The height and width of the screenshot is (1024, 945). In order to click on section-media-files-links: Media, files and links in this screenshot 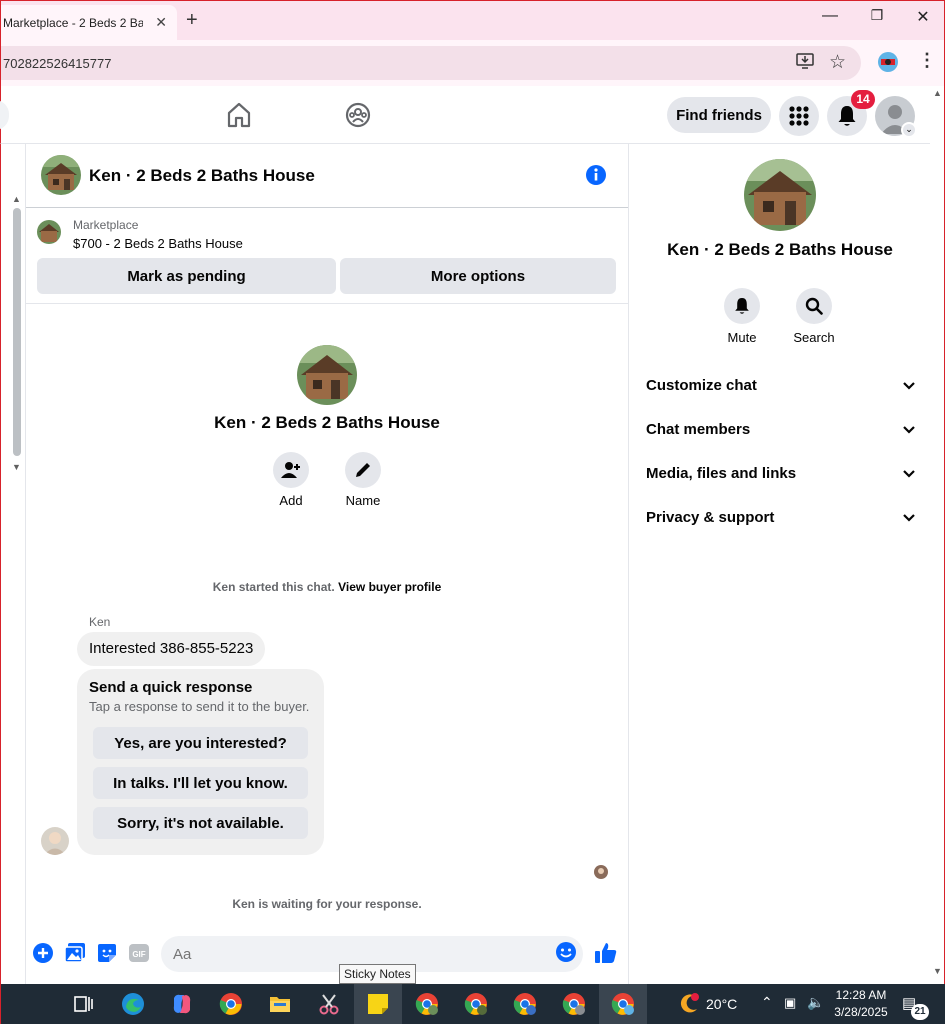, I will do `click(780, 473)`.